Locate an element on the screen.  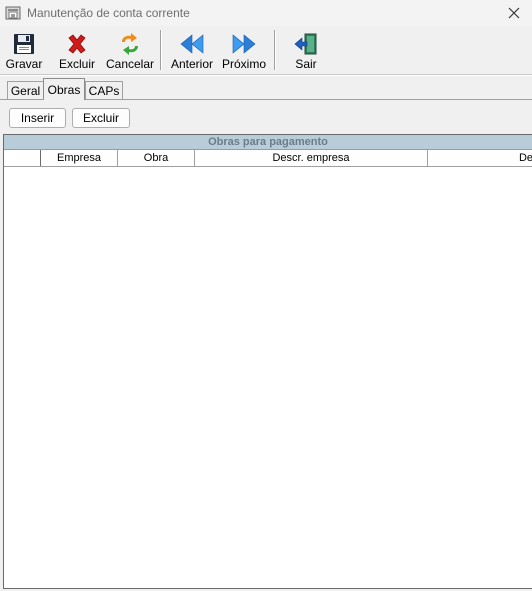
gravar-button: Gravar is located at coordinates (24, 50).